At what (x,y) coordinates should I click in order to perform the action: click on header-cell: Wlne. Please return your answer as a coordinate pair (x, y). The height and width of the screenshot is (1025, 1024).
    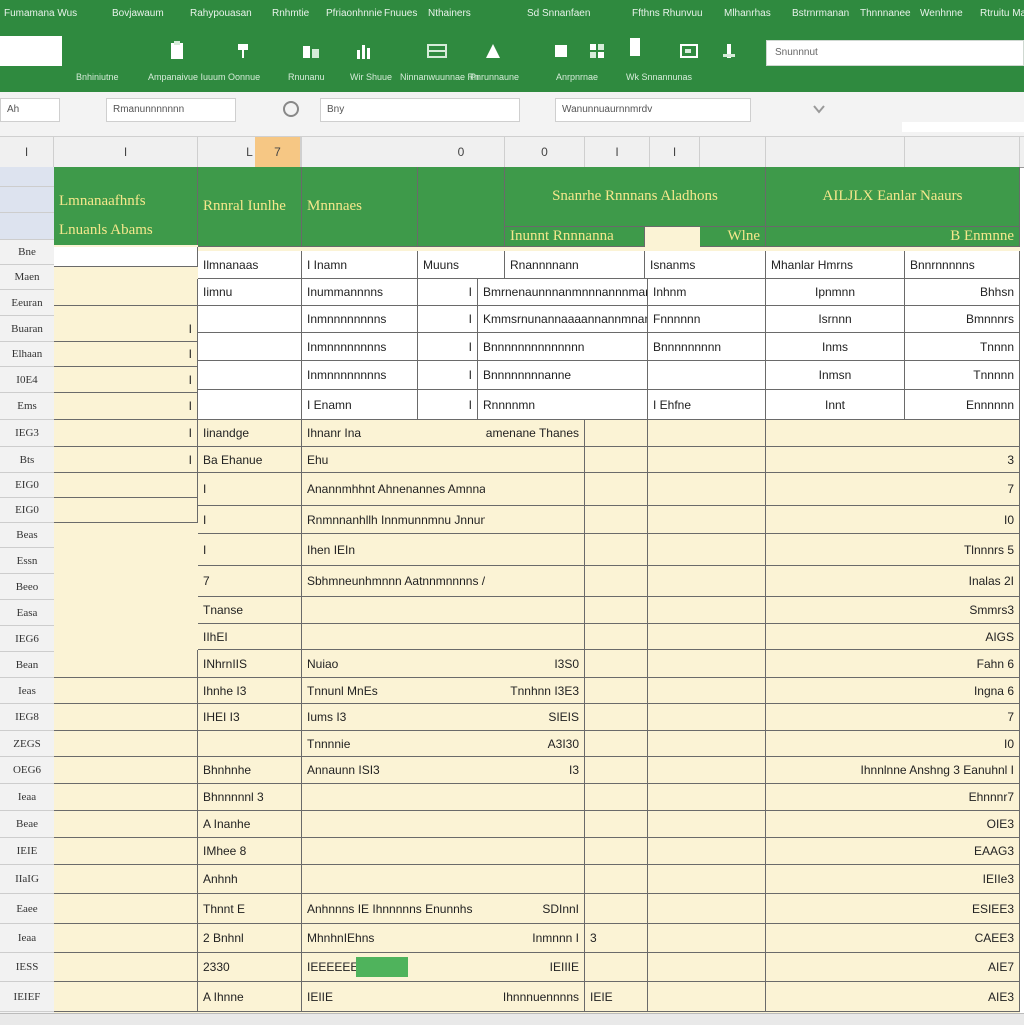
    Looking at the image, I should click on (733, 237).